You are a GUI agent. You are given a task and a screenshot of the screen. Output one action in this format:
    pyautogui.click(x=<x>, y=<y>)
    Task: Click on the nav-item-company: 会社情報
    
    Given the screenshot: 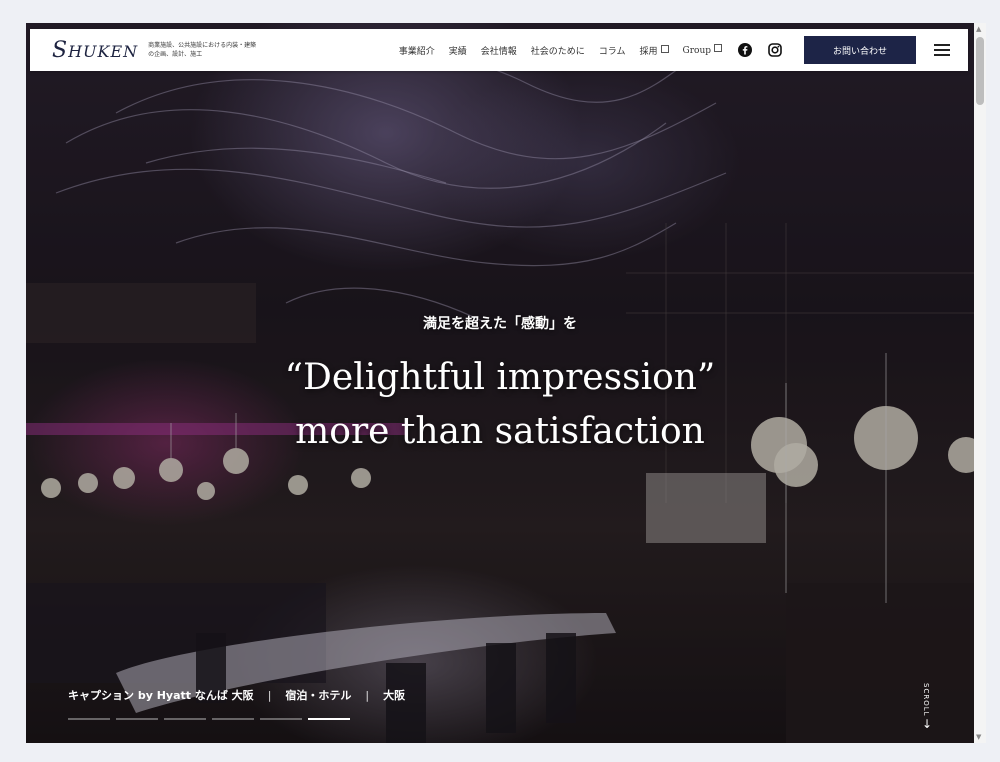 What is the action you would take?
    pyautogui.click(x=499, y=50)
    